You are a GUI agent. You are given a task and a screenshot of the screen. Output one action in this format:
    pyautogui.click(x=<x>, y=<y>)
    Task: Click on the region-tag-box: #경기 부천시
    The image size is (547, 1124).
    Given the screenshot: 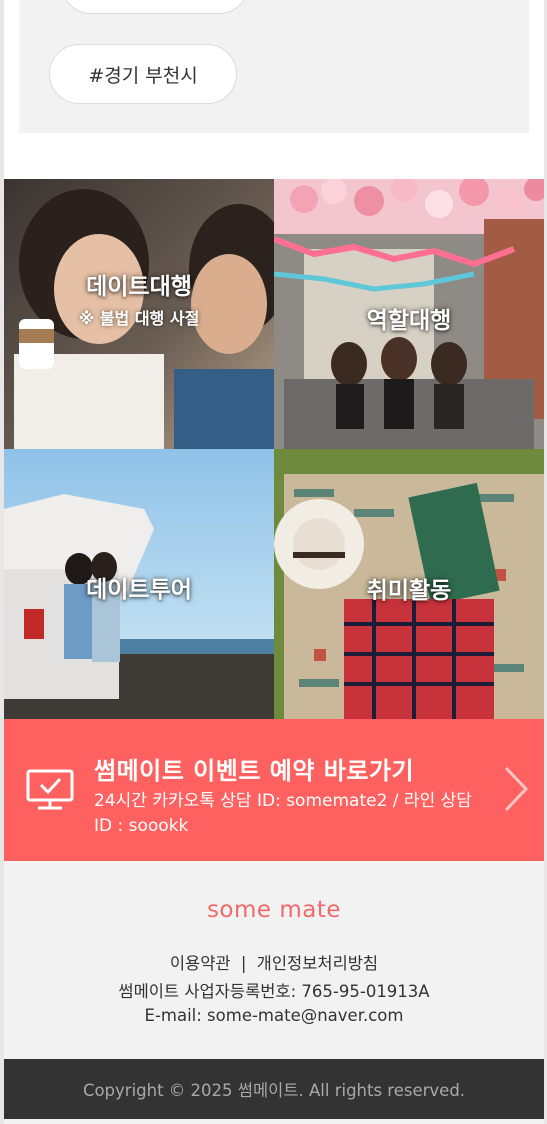 What is the action you would take?
    pyautogui.click(x=274, y=66)
    